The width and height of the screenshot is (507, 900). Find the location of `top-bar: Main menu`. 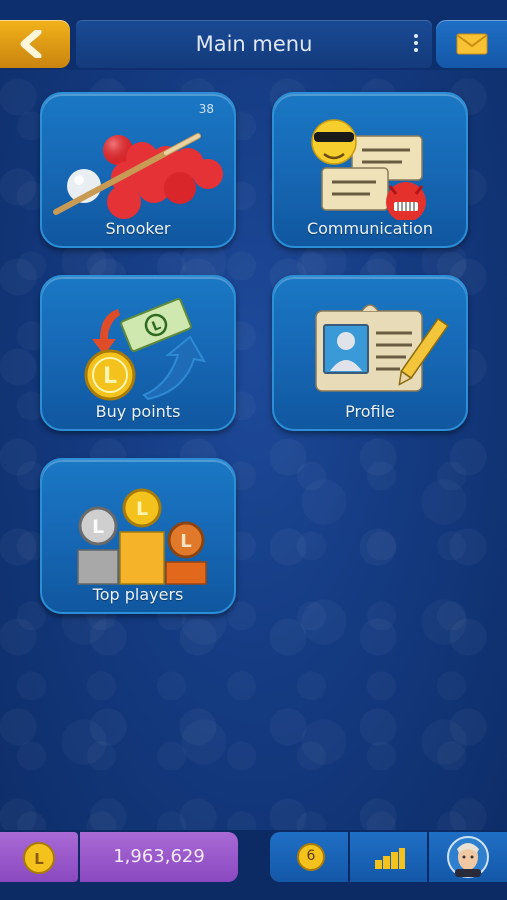

top-bar: Main menu is located at coordinates (253, 35).